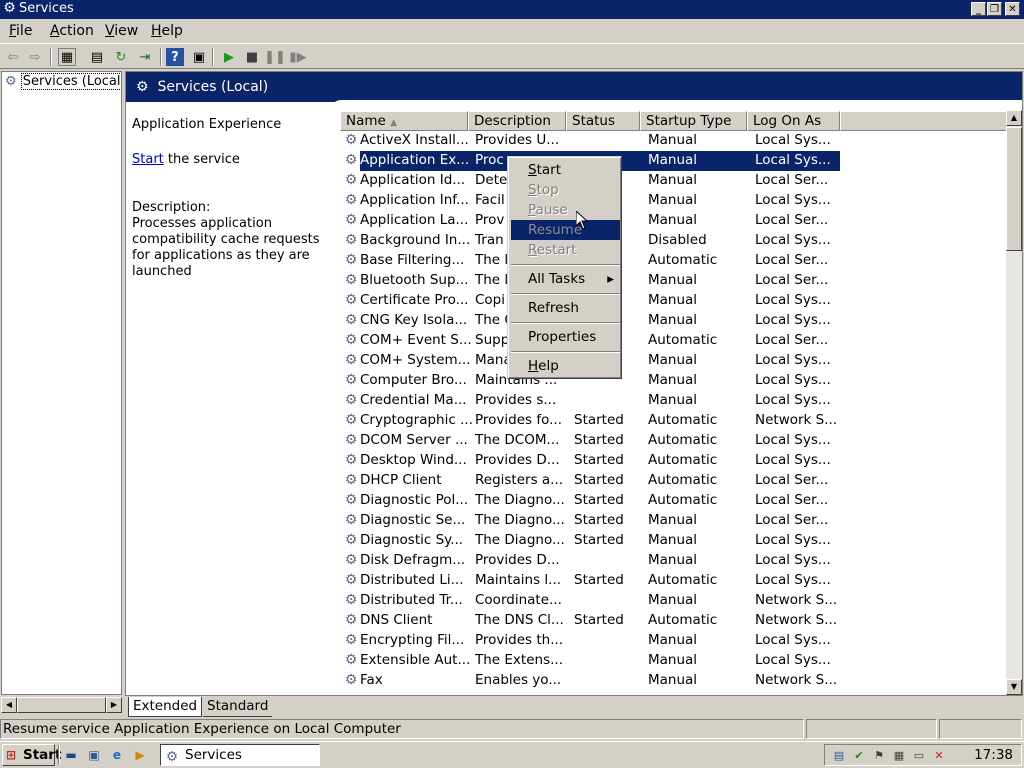 This screenshot has width=1024, height=768. I want to click on menu-action: Action, so click(72, 31).